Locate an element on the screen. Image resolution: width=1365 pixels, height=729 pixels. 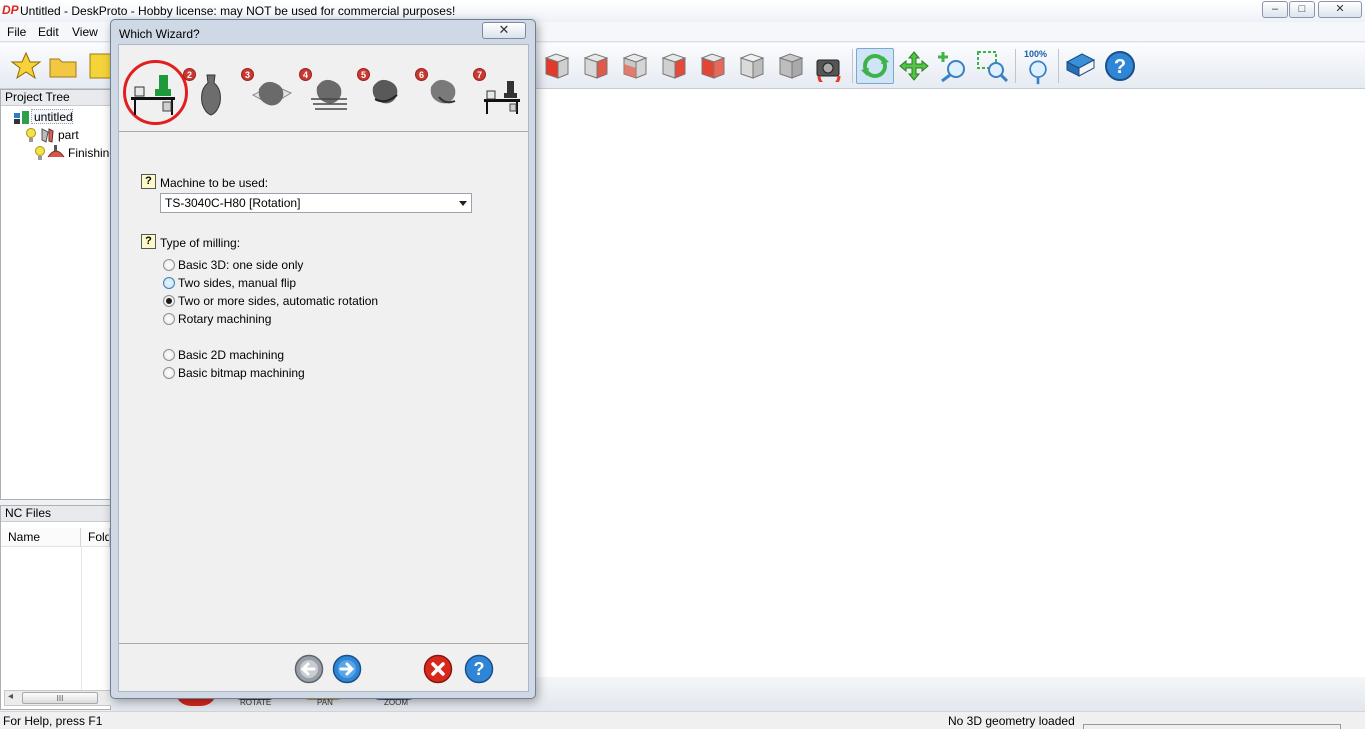
view-iso-icon is located at coordinates (751, 66).